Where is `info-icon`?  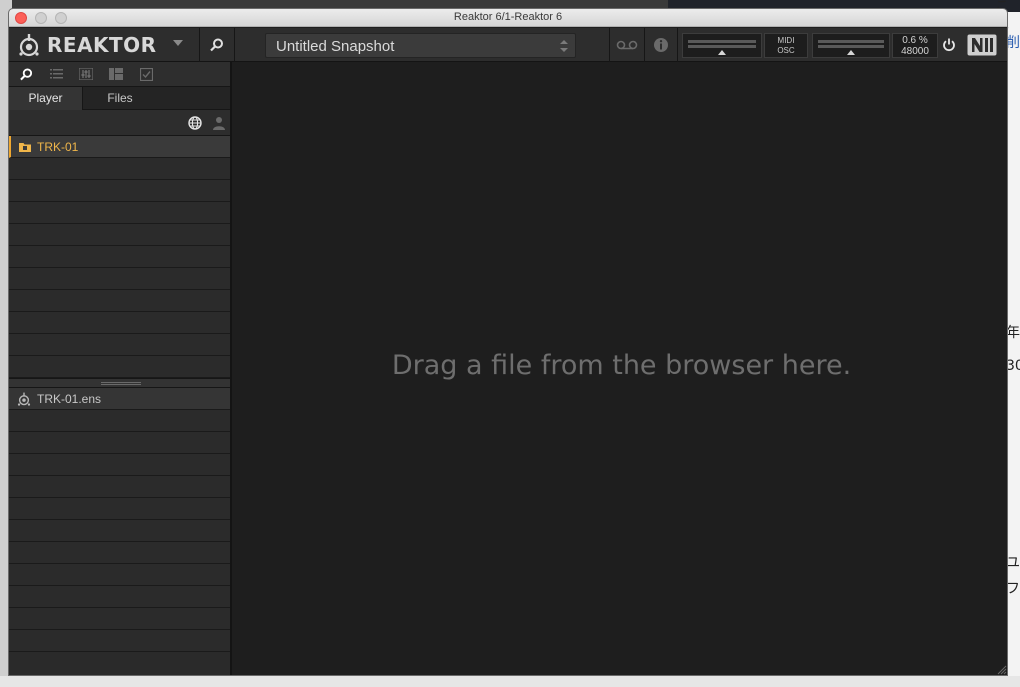 info-icon is located at coordinates (661, 45).